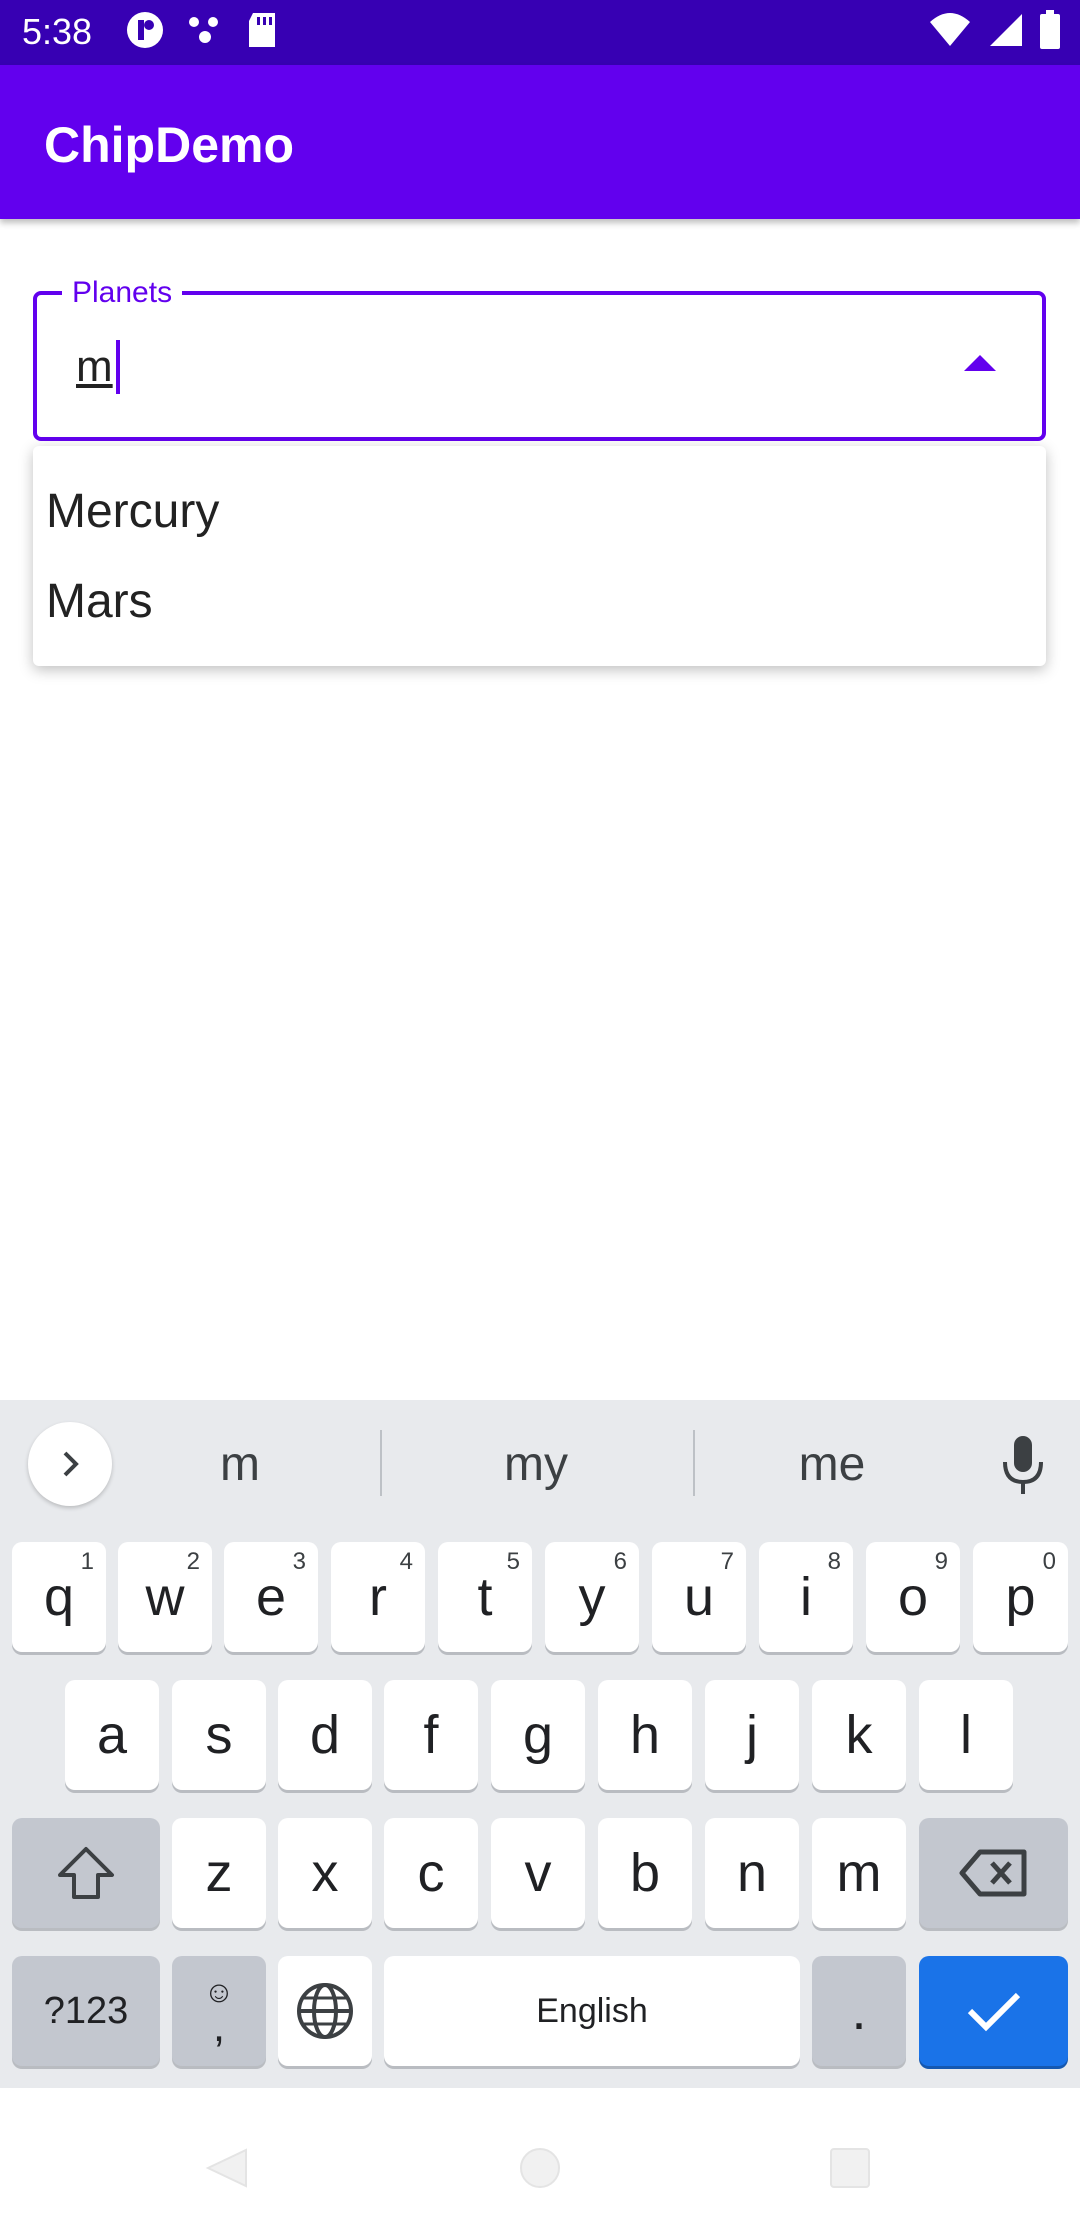  I want to click on key-u-hint: 7, so click(727, 1561).